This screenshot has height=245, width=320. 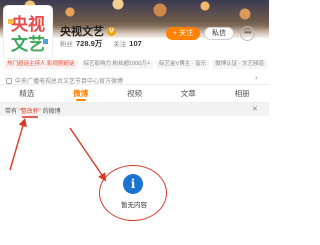 What do you see at coordinates (88, 154) in the screenshot?
I see `arrow-to-empty` at bounding box center [88, 154].